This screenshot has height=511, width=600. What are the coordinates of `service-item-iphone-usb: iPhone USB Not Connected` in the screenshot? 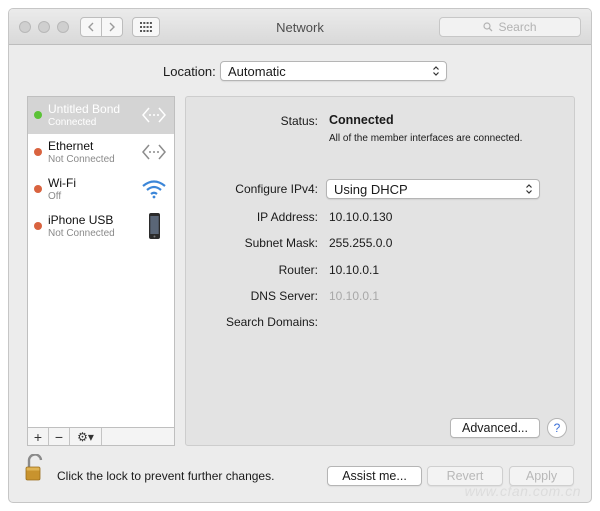 It's located at (101, 226).